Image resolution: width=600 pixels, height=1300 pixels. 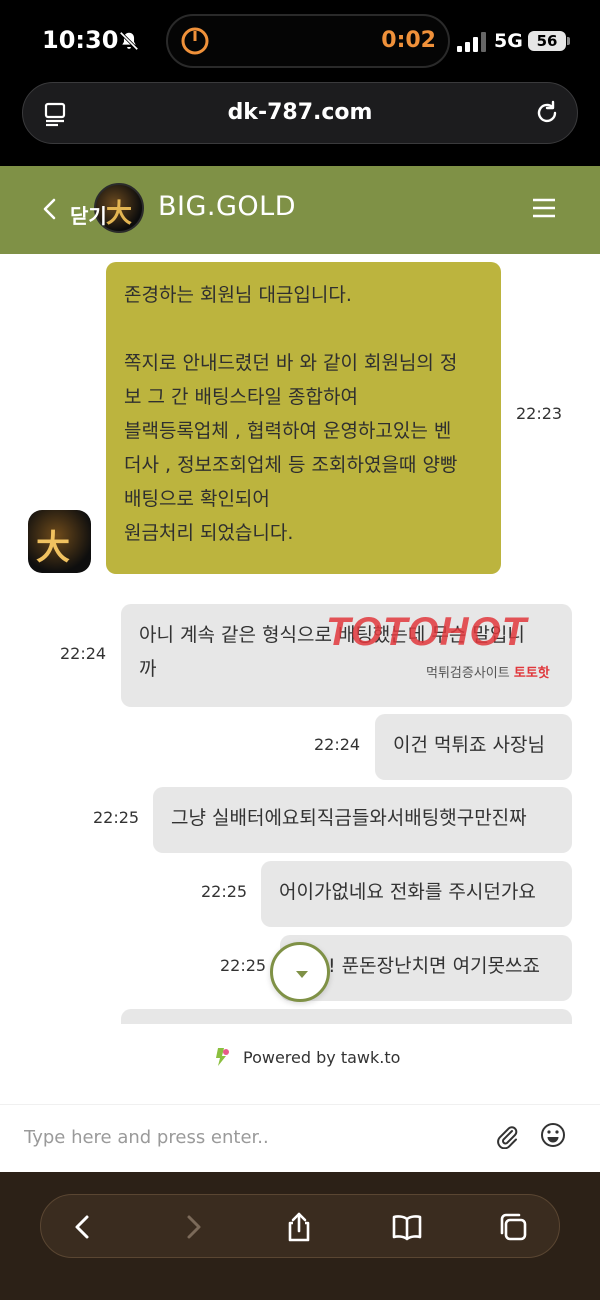 I want to click on timer-readout: 0:02, so click(x=408, y=40).